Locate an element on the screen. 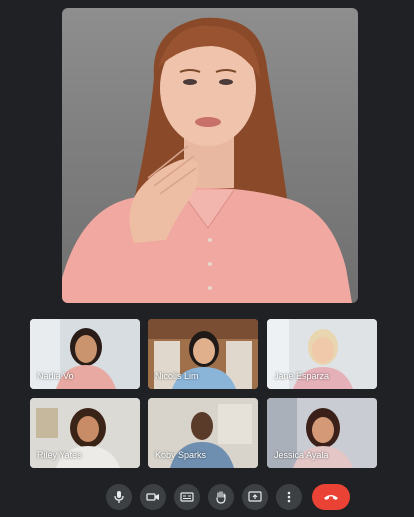 Image resolution: width=414 pixels, height=517 pixels. participant-name: Jessica Ayala is located at coordinates (301, 455).